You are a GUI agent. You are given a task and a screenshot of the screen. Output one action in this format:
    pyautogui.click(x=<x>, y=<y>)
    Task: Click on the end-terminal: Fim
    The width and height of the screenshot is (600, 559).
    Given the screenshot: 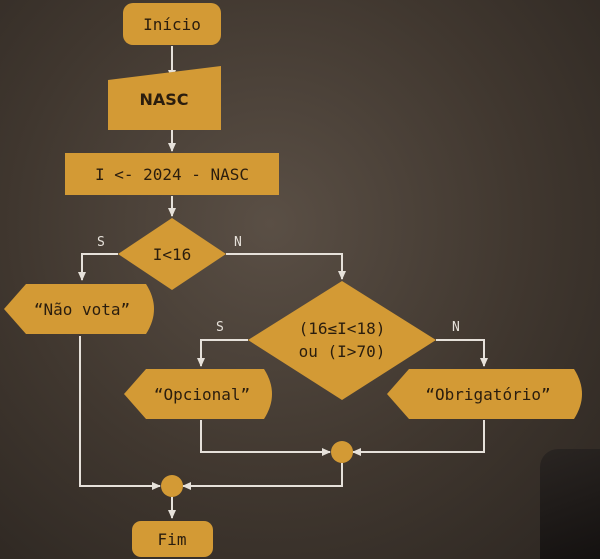 What is the action you would take?
    pyautogui.click(x=172, y=539)
    